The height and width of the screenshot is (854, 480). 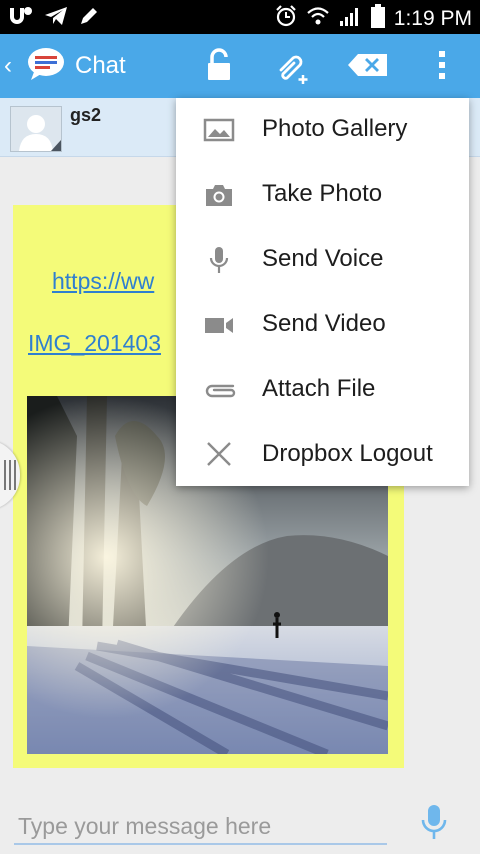 What do you see at coordinates (86, 115) in the screenshot?
I see `contact-name: gs2` at bounding box center [86, 115].